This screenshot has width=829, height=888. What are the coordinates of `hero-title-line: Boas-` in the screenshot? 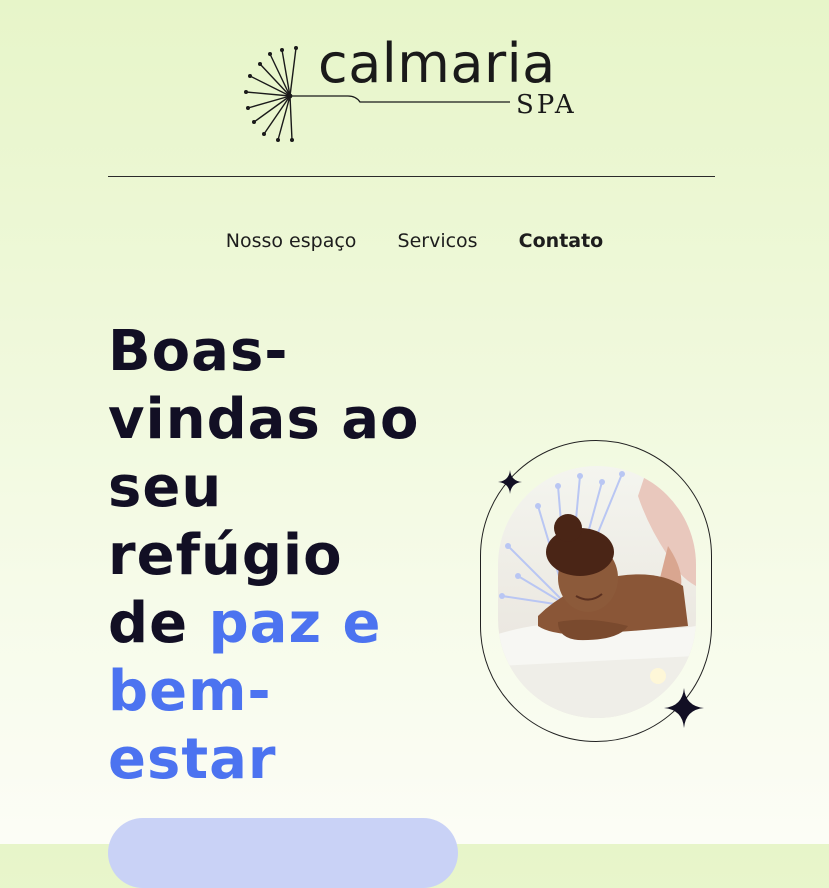 It's located at (198, 351).